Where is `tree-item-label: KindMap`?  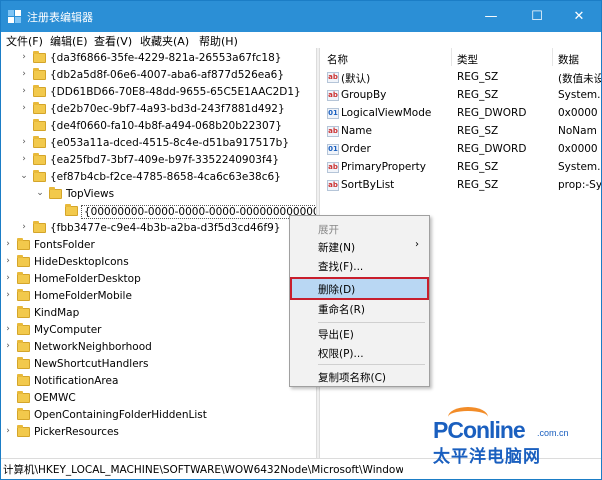
tree-item-label: KindMap is located at coordinates (57, 313).